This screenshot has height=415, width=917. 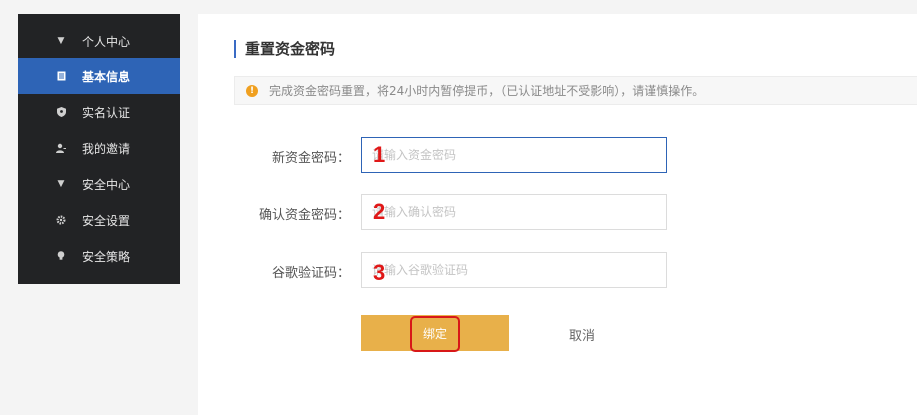 What do you see at coordinates (514, 155) in the screenshot?
I see `new-password-input` at bounding box center [514, 155].